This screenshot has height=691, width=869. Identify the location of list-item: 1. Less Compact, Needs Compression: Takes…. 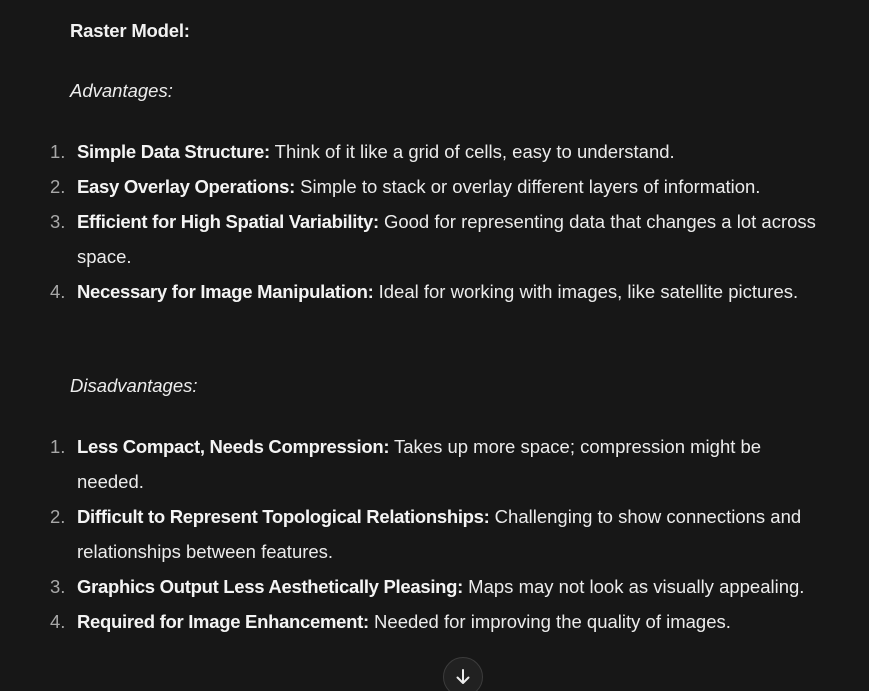
(408, 464).